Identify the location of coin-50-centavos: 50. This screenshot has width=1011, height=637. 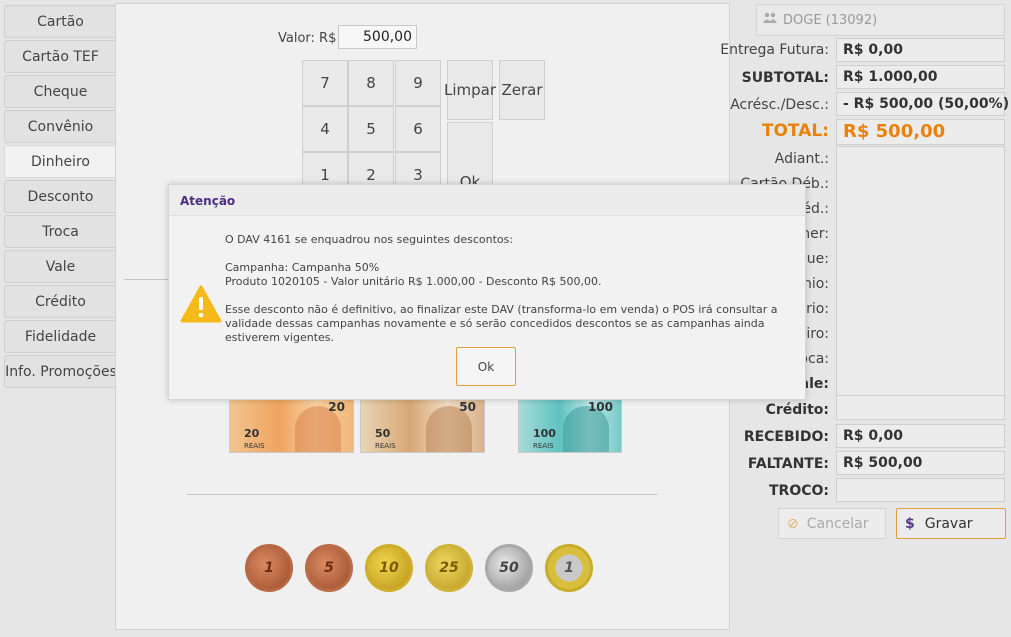
(509, 568).